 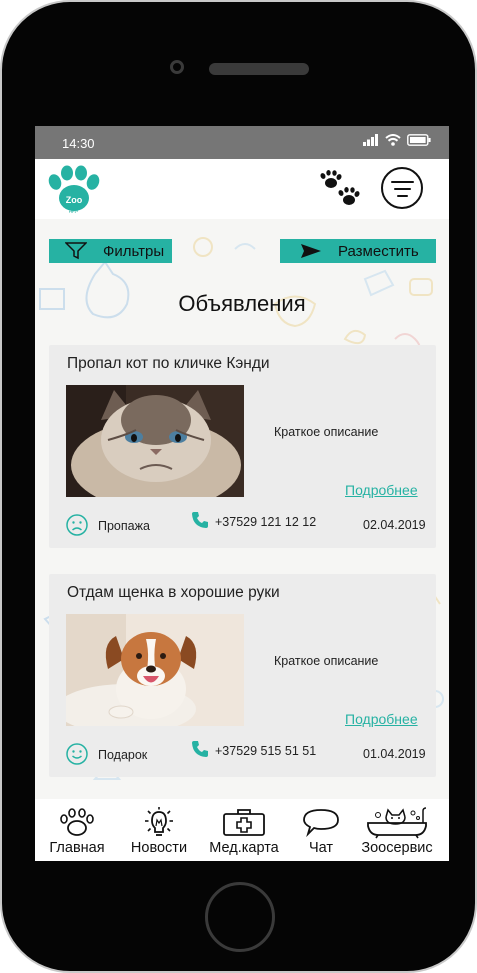 I want to click on nav-label: Мед.карта, so click(x=244, y=848).